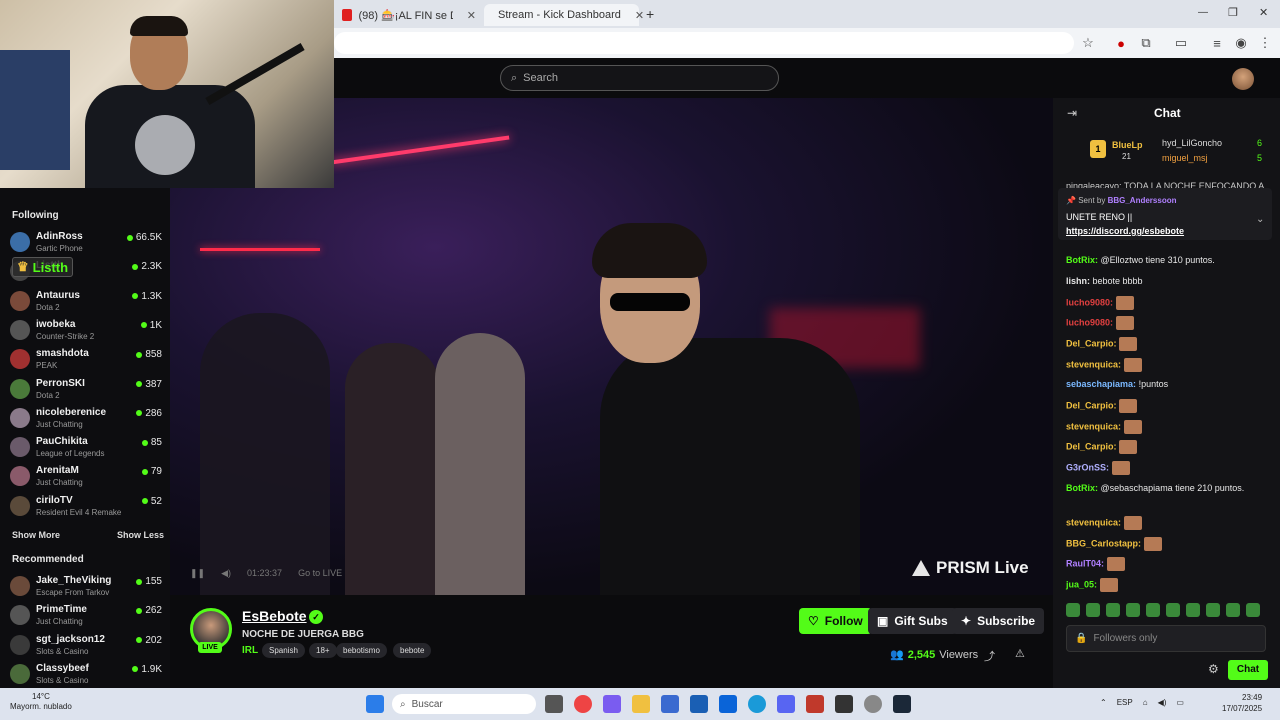 The height and width of the screenshot is (720, 1280). What do you see at coordinates (1265, 43) in the screenshot?
I see `menu-icon: ⋮` at bounding box center [1265, 43].